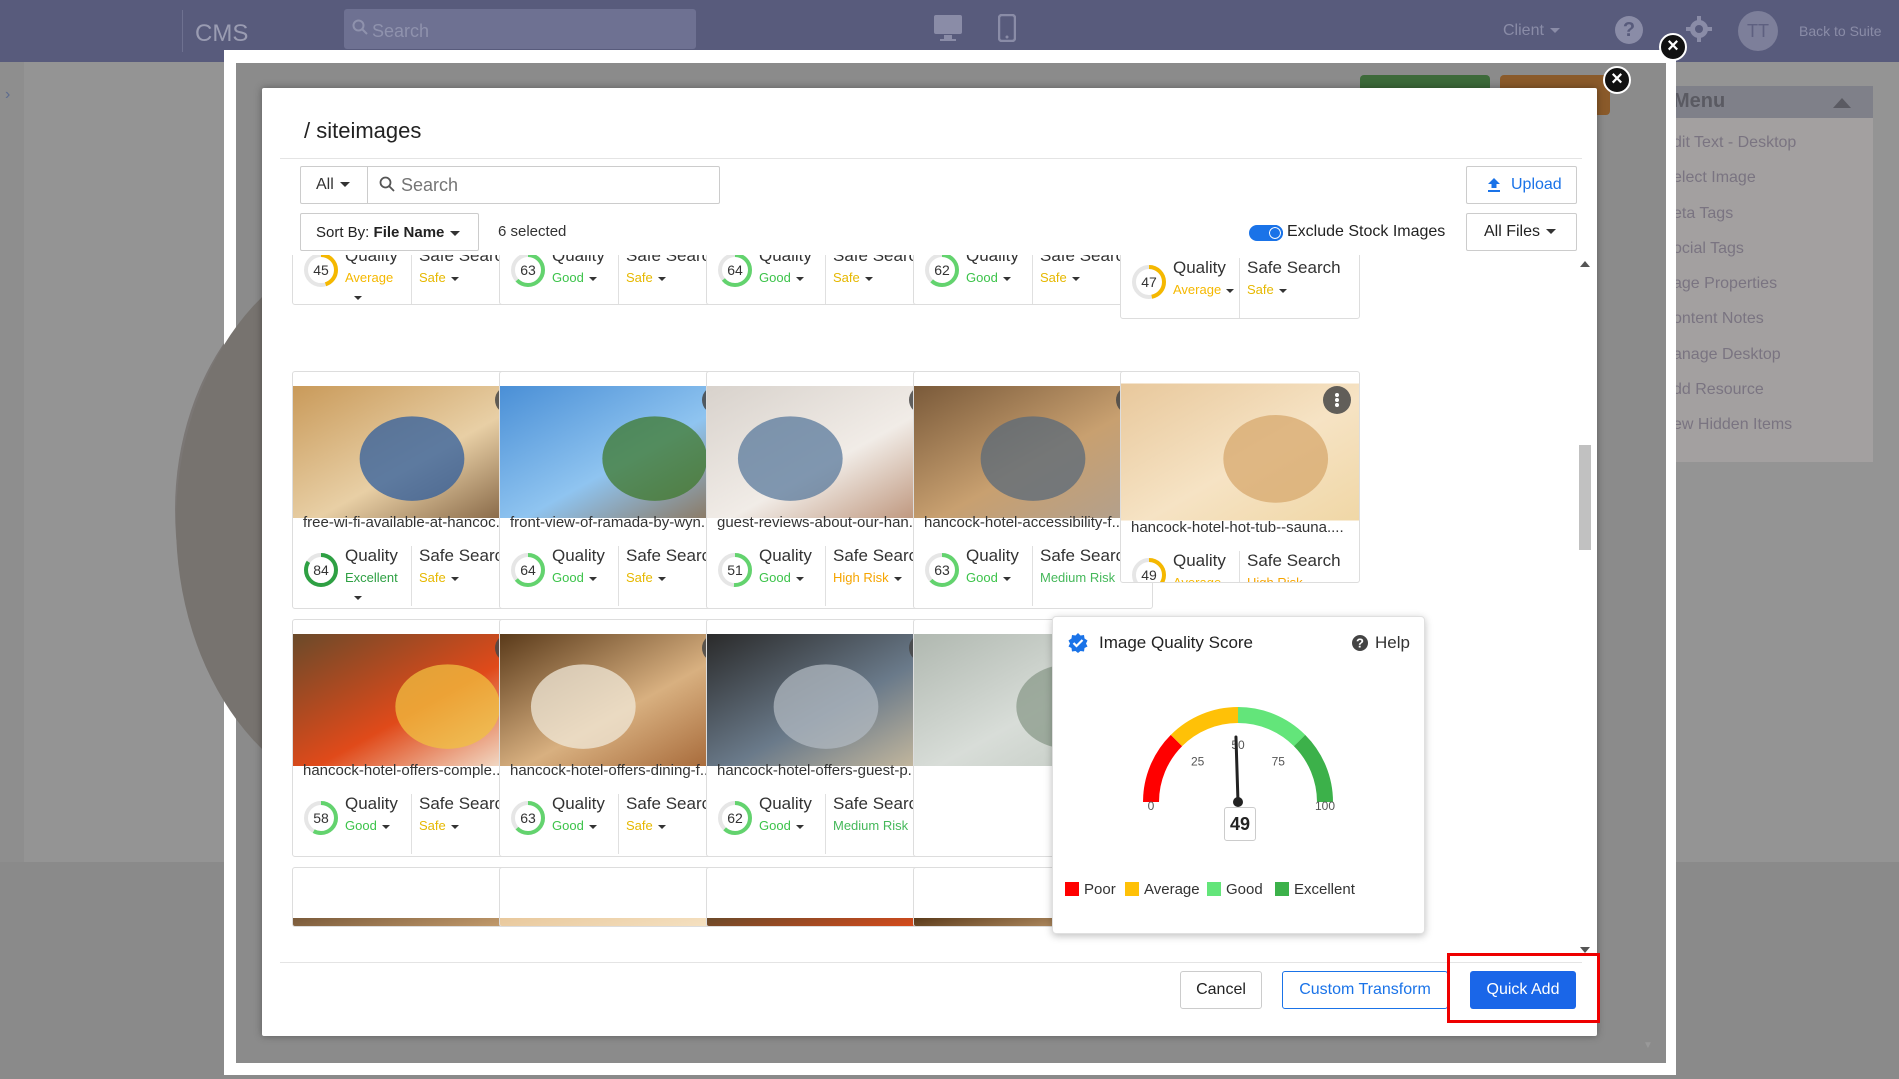 Image resolution: width=1899 pixels, height=1079 pixels. Describe the element at coordinates (1240, 287) in the screenshot. I see `image-card: 47 Quality Average Safe Search Safe` at that location.